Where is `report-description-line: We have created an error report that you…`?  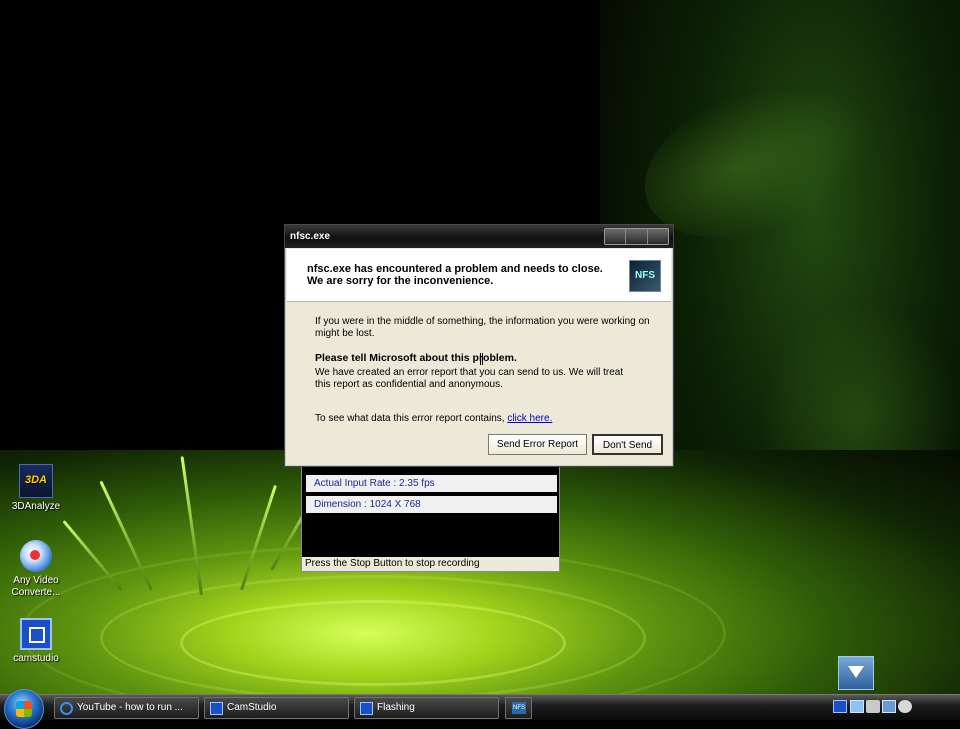
report-description-line: We have created an error report that you… is located at coordinates (469, 372).